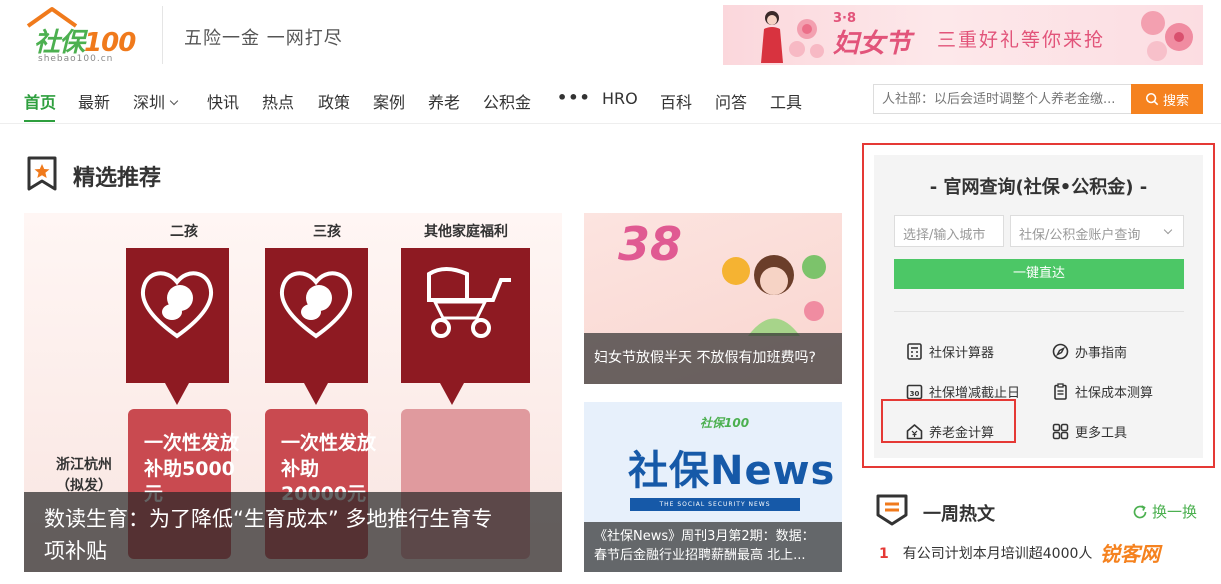 The image size is (1221, 584). I want to click on compass-icon, so click(1060, 351).